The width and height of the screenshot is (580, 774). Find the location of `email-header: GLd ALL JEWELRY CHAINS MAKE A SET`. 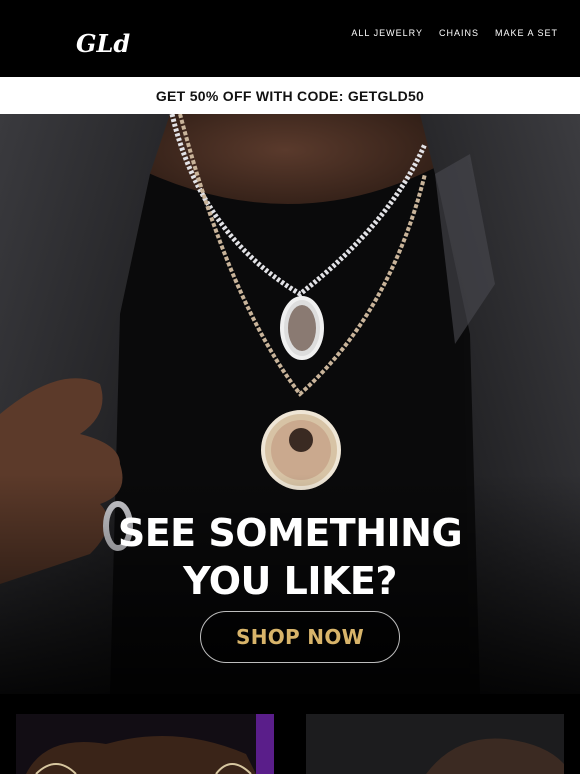

email-header: GLd ALL JEWELRY CHAINS MAKE A SET is located at coordinates (290, 38).